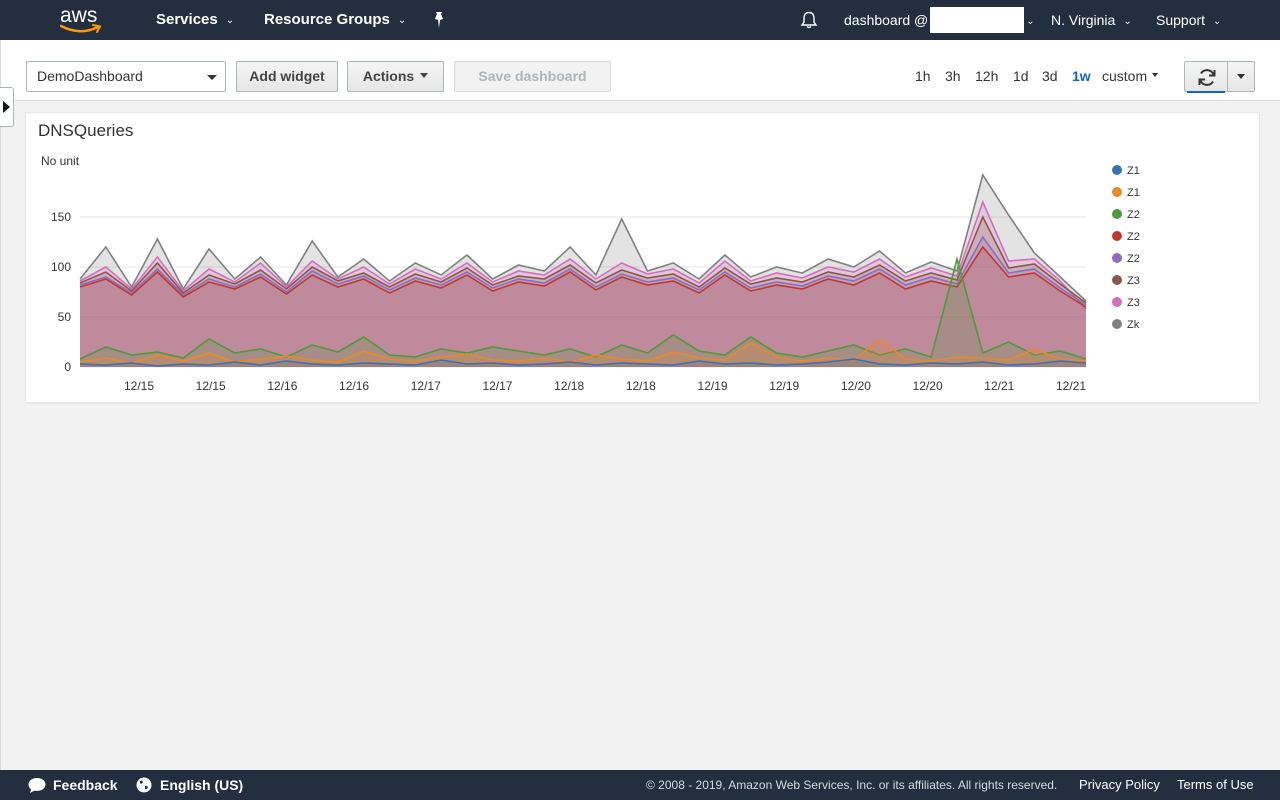 Image resolution: width=1280 pixels, height=800 pixels. Describe the element at coordinates (1241, 76) in the screenshot. I see `refresh-interval-dropdown` at that location.